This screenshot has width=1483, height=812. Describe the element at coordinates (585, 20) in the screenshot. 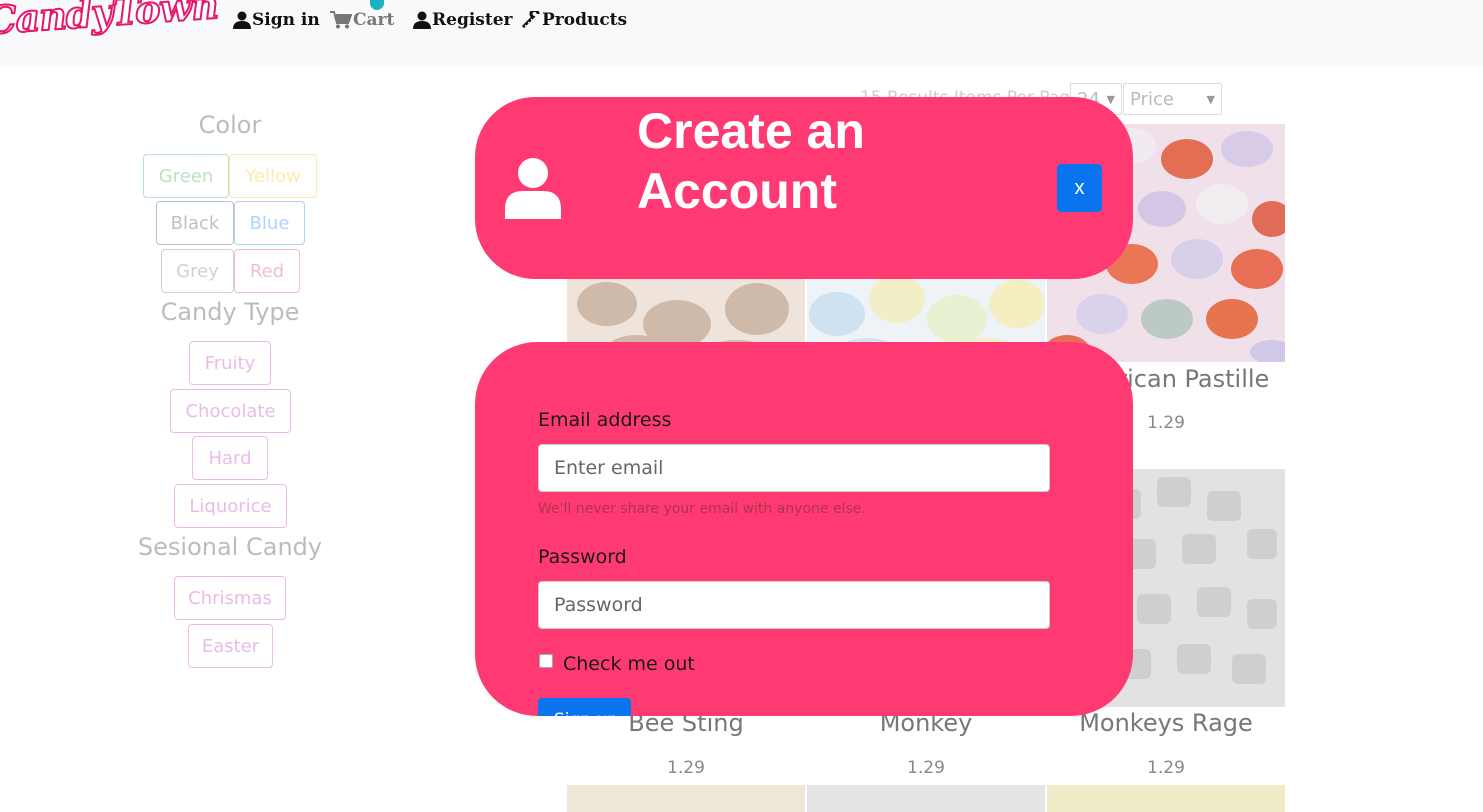

I see `nav-products-label: Products` at that location.